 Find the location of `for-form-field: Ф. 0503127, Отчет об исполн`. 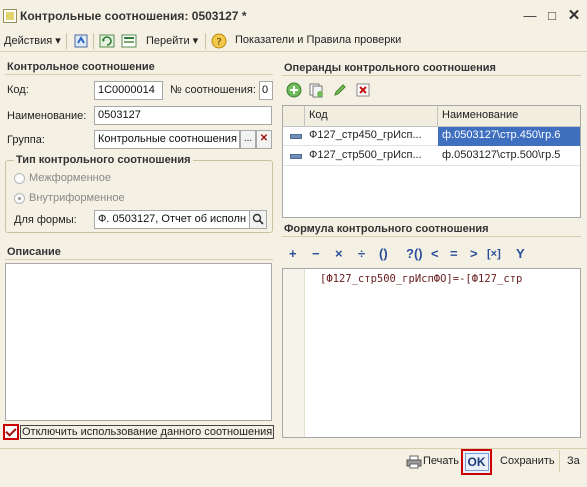

for-form-field: Ф. 0503127, Отчет об исполн is located at coordinates (172, 219).